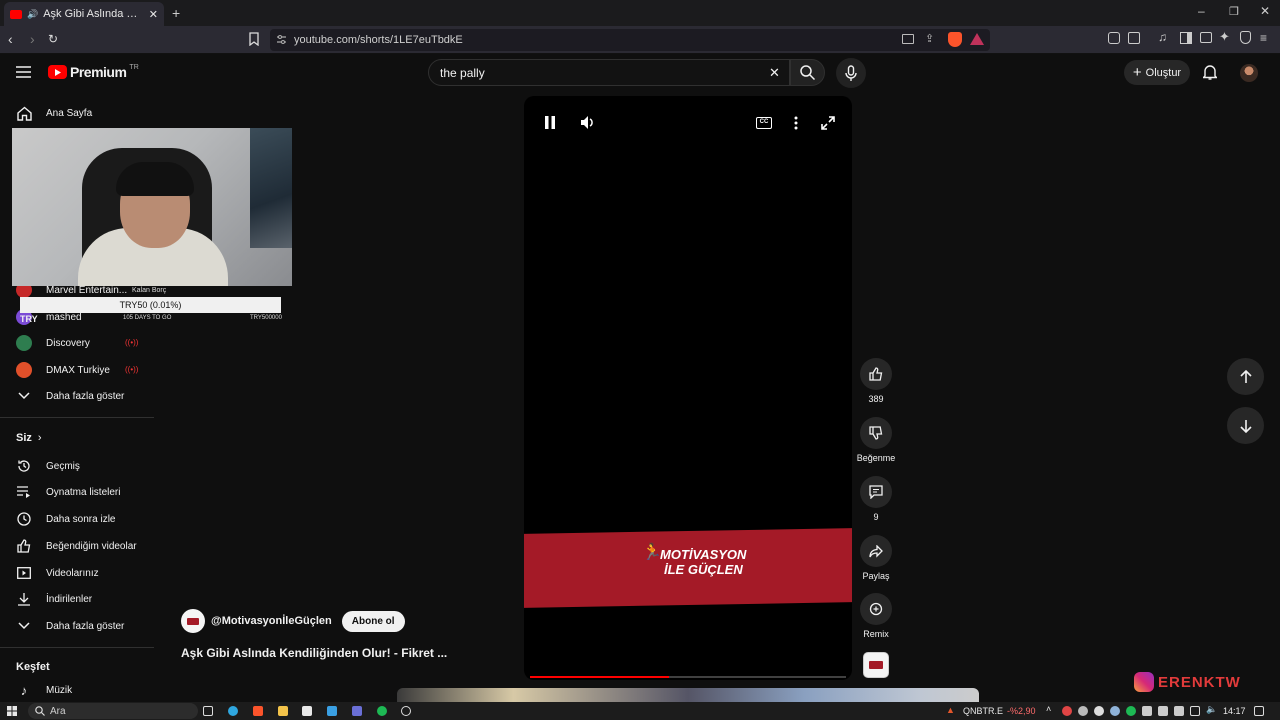 The width and height of the screenshot is (1280, 720). What do you see at coordinates (1210, 72) in the screenshot?
I see `notifications-bell-icon` at bounding box center [1210, 72].